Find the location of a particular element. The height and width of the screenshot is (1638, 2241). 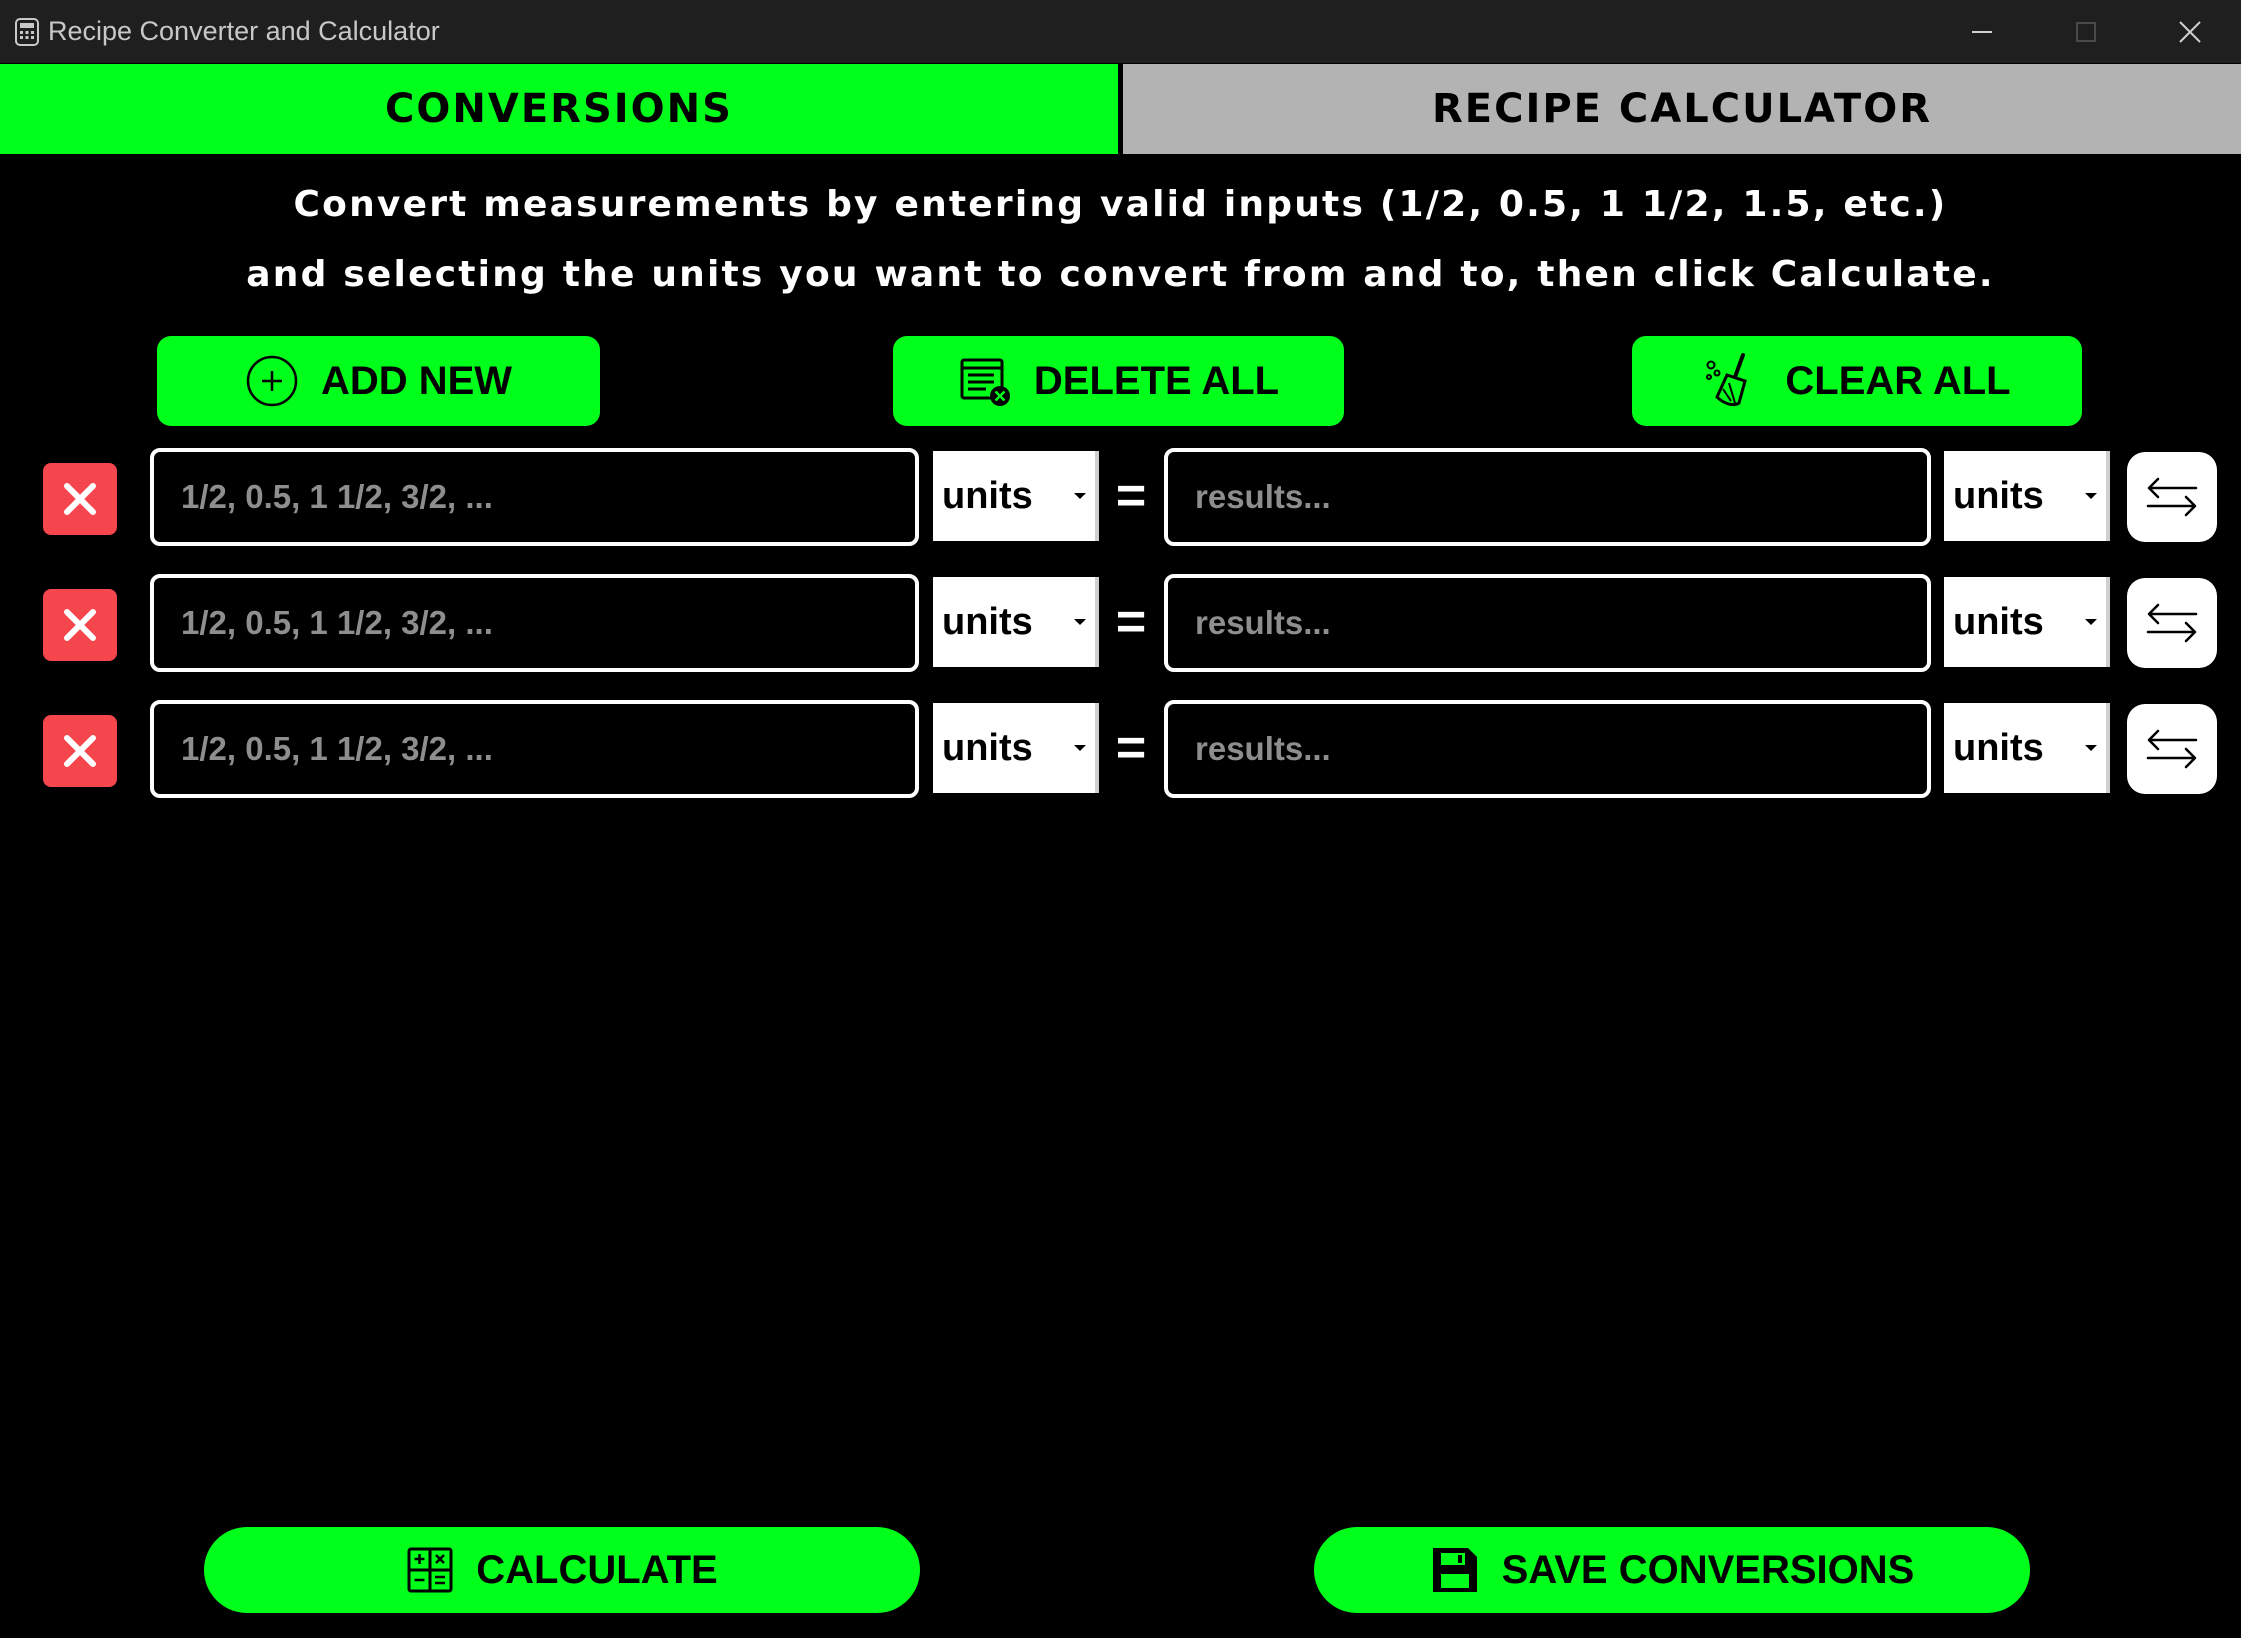

maximize-icon is located at coordinates (2086, 31).